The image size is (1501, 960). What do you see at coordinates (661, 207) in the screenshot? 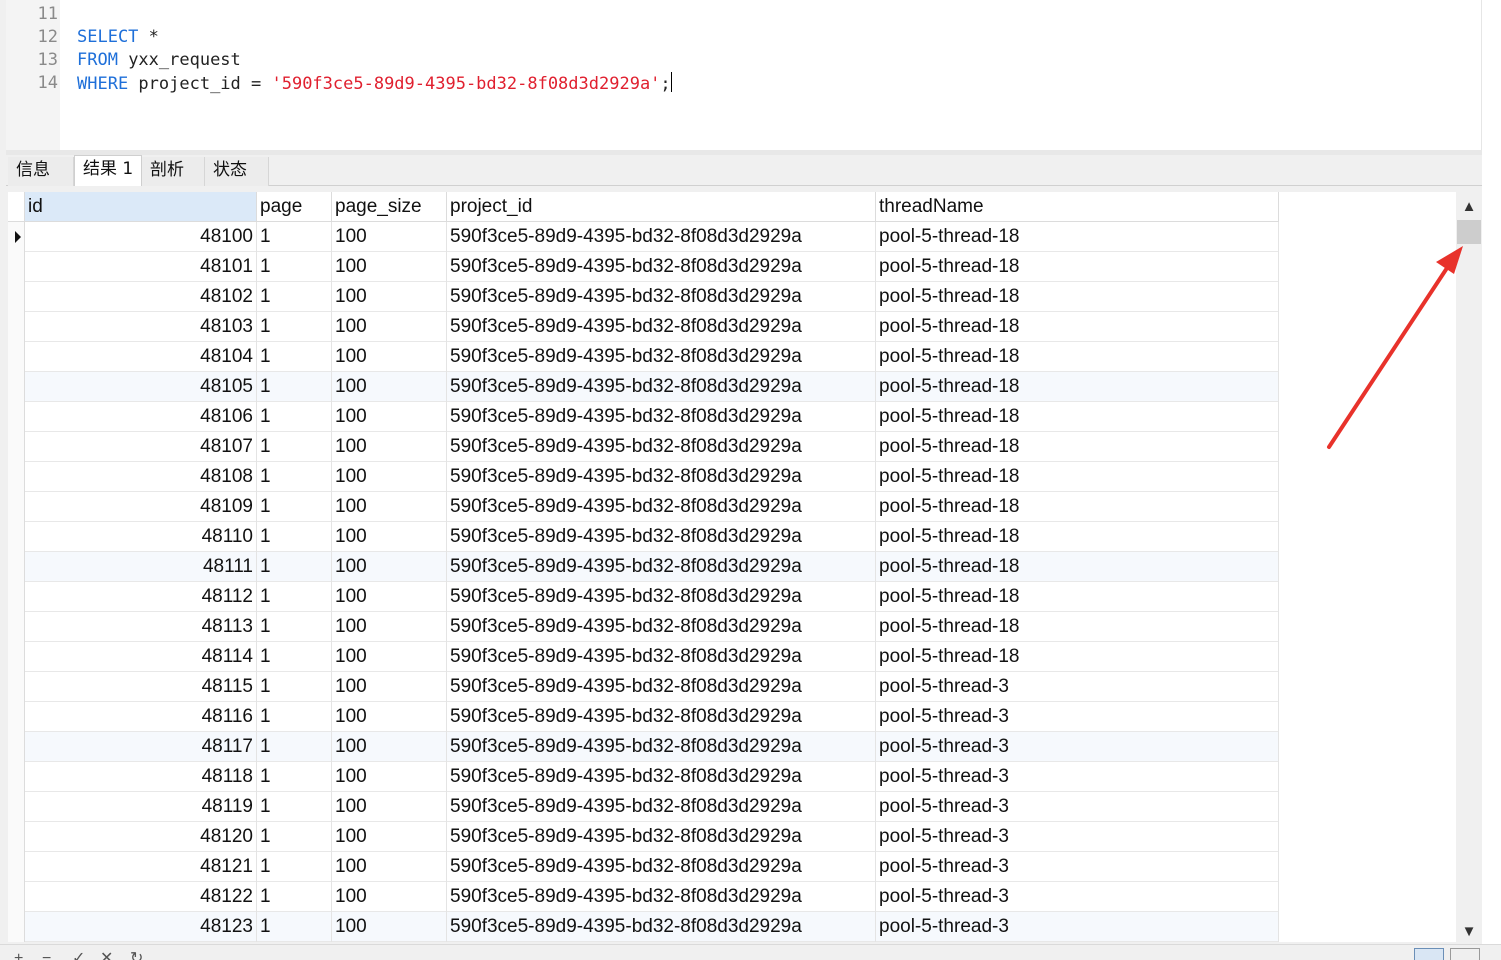
I see `column-header-project-id: project_id` at bounding box center [661, 207].